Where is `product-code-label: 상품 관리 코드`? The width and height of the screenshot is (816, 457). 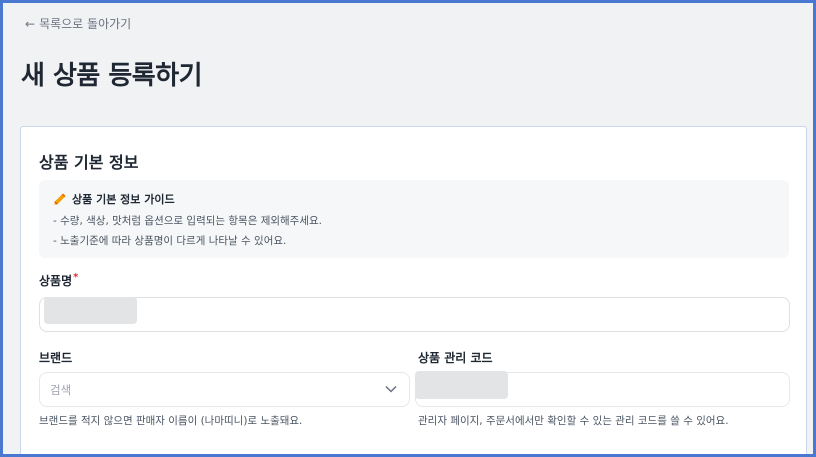
product-code-label: 상품 관리 코드 is located at coordinates (455, 358).